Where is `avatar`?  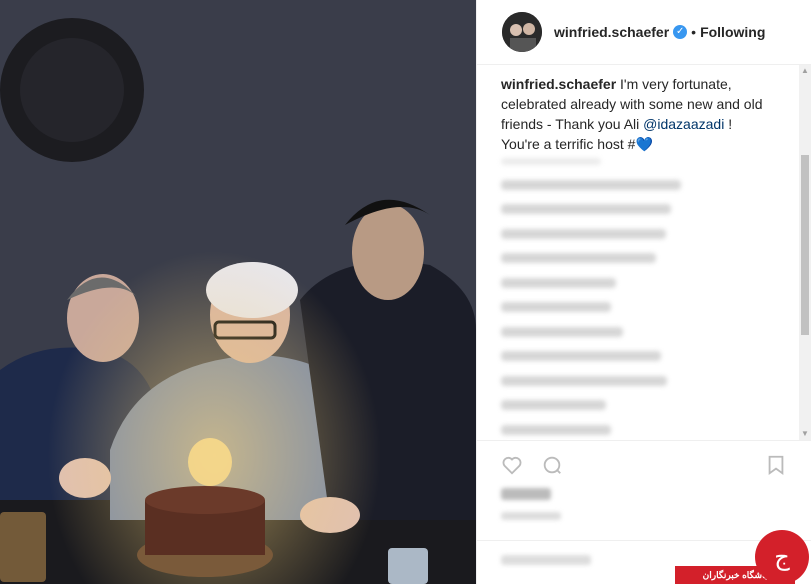 avatar is located at coordinates (522, 32).